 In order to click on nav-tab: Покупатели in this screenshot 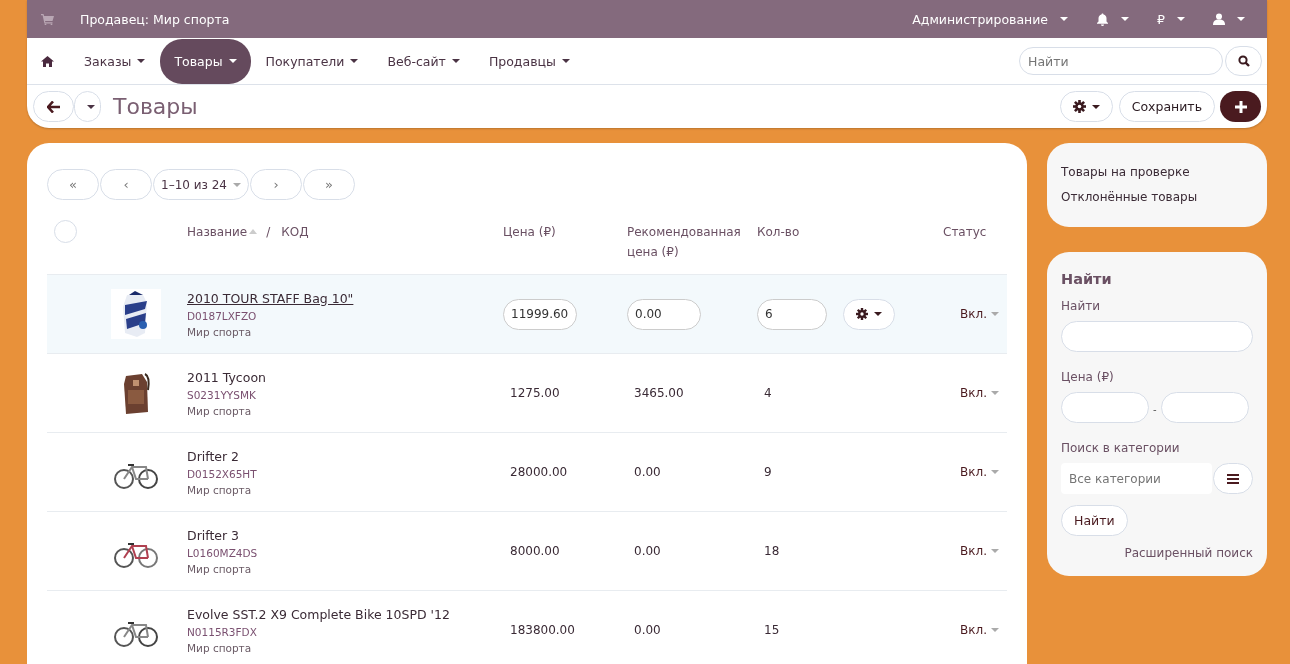, I will do `click(312, 61)`.